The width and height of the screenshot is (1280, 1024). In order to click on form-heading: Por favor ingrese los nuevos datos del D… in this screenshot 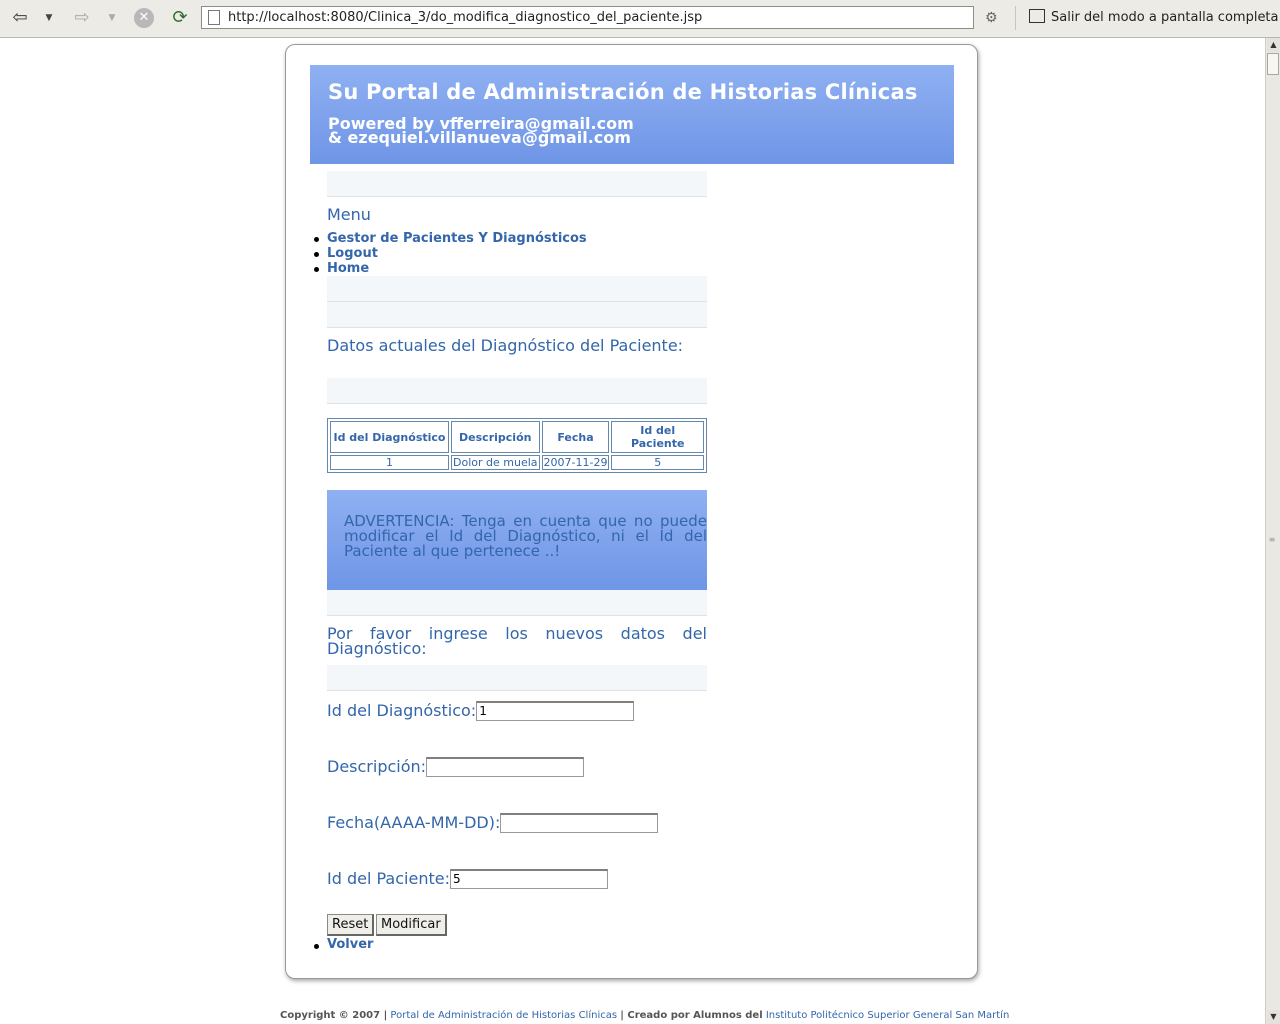, I will do `click(517, 641)`.